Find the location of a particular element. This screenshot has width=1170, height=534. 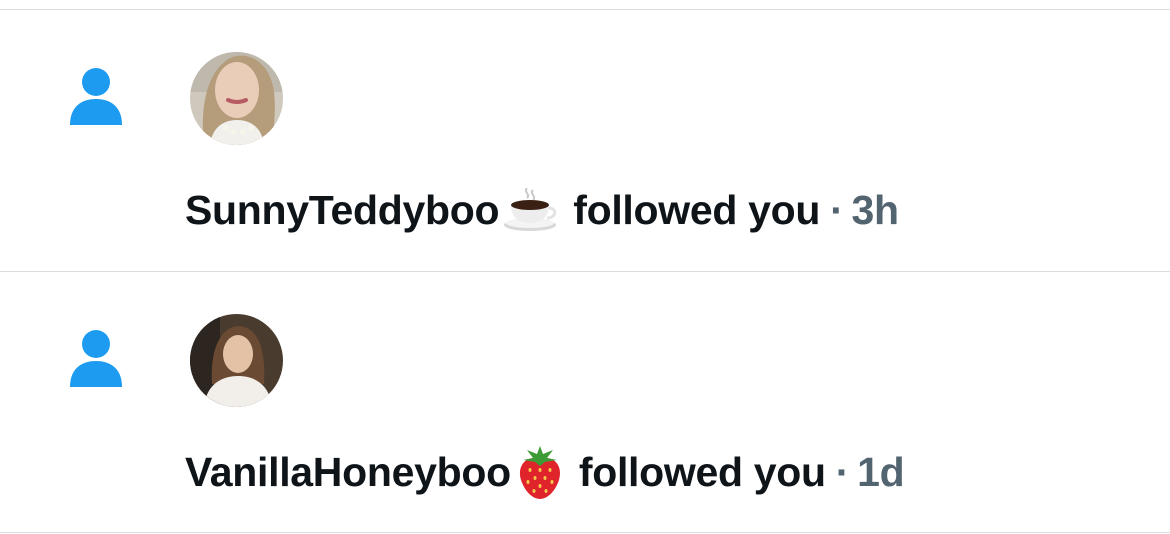

username-link: VanillaHoneyboo is located at coordinates (348, 472).